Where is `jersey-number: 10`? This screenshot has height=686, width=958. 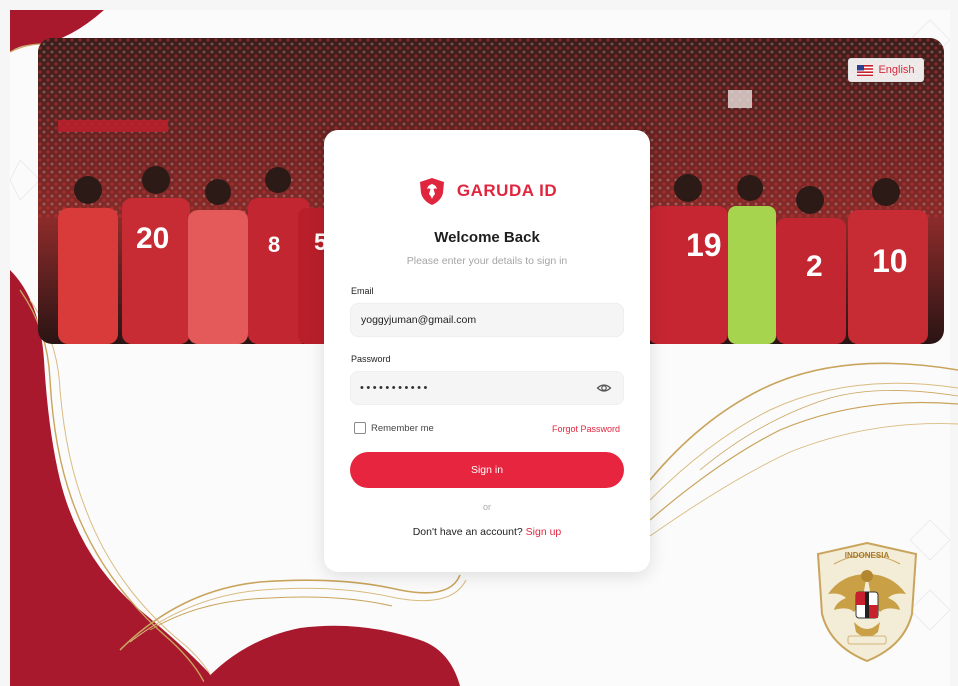
jersey-number: 10 is located at coordinates (890, 261).